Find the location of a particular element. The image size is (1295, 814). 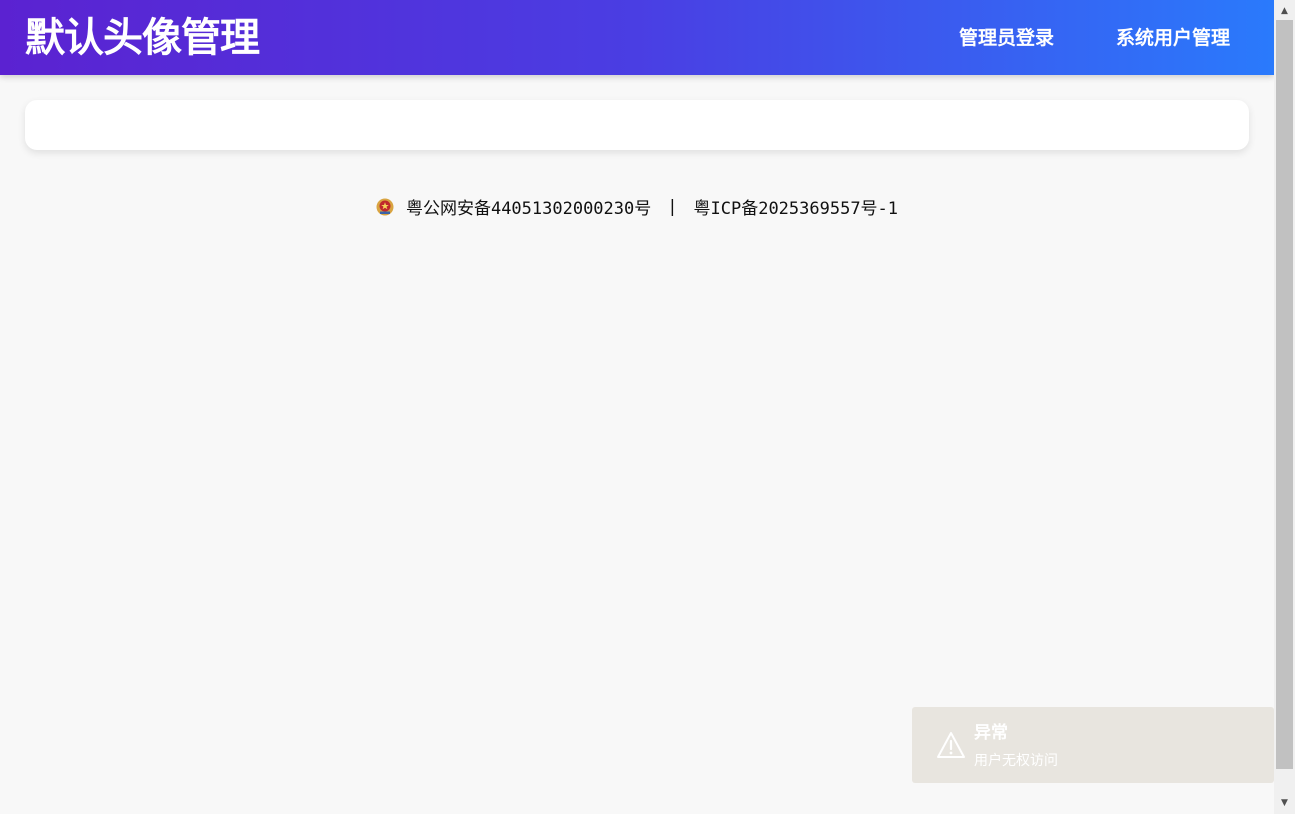

icp-record-link: 粤ICP备2025369557号-1 is located at coordinates (796, 206).